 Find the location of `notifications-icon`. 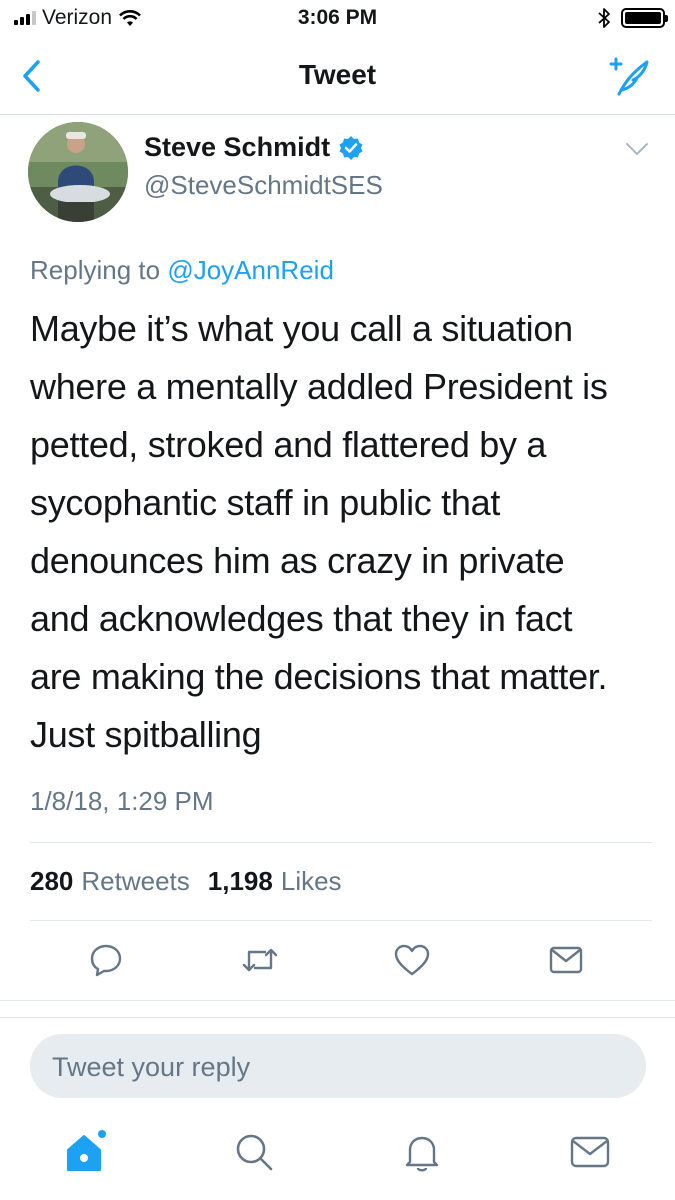

notifications-icon is located at coordinates (422, 1154).